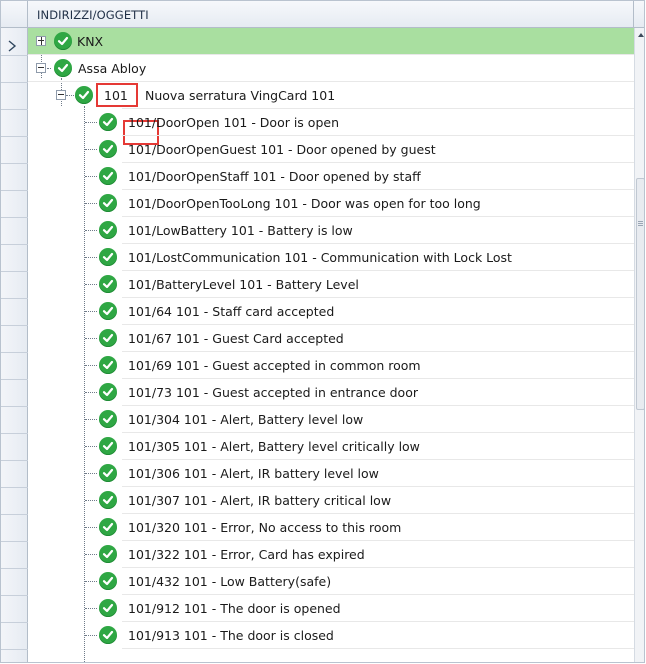 The height and width of the screenshot is (664, 646). Describe the element at coordinates (14, 345) in the screenshot. I see `row-selector-column` at that location.